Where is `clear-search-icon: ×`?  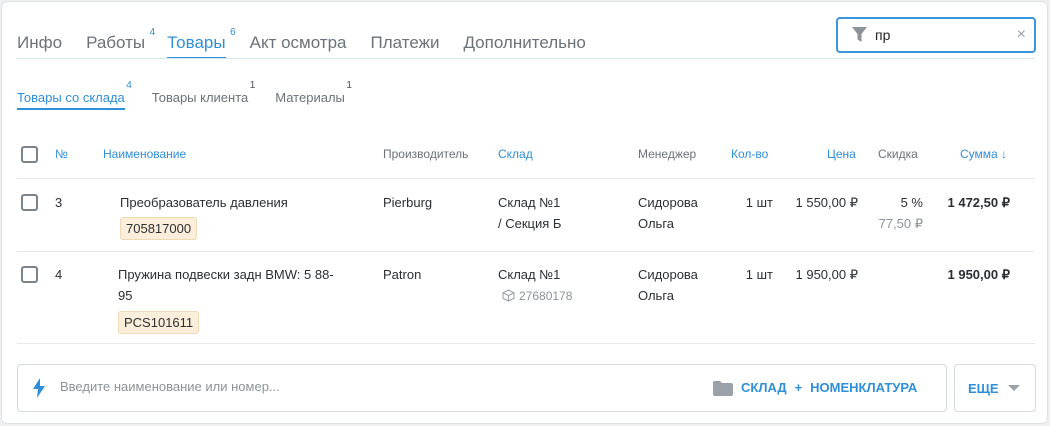 clear-search-icon: × is located at coordinates (1021, 35).